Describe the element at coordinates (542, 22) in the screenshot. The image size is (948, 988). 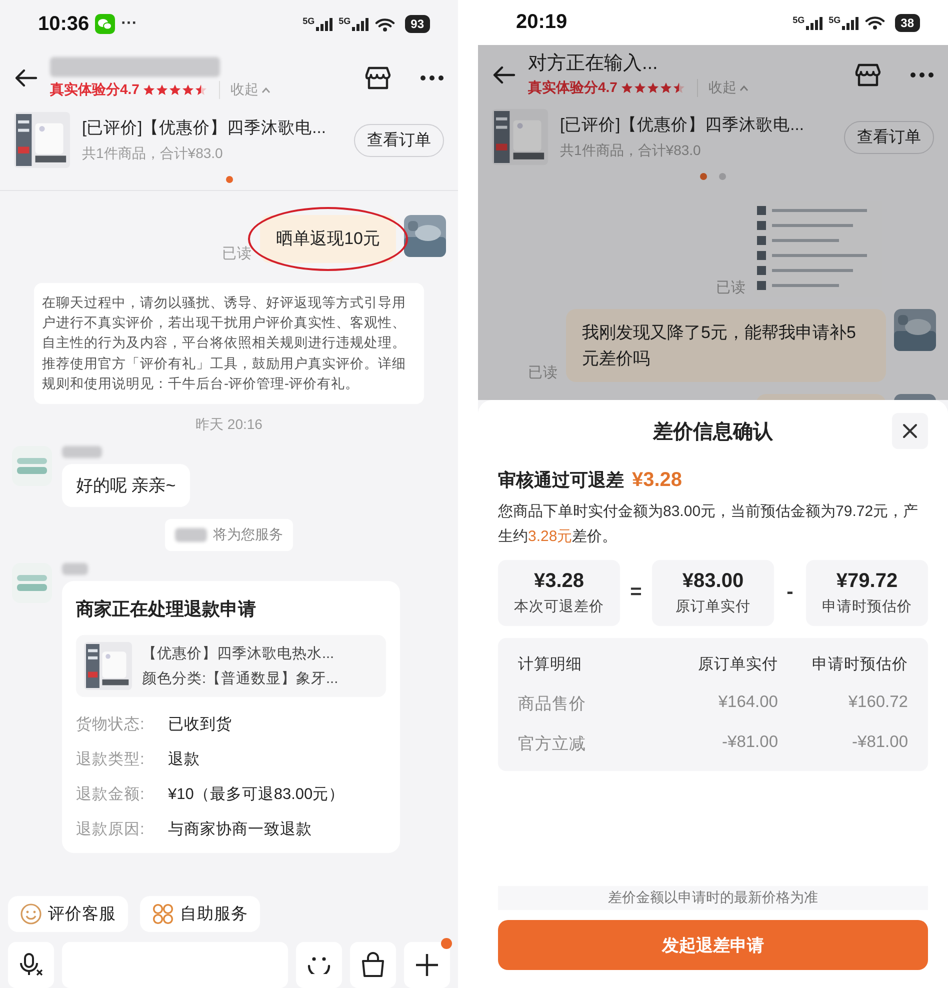
I see `status-time: 20:19` at that location.